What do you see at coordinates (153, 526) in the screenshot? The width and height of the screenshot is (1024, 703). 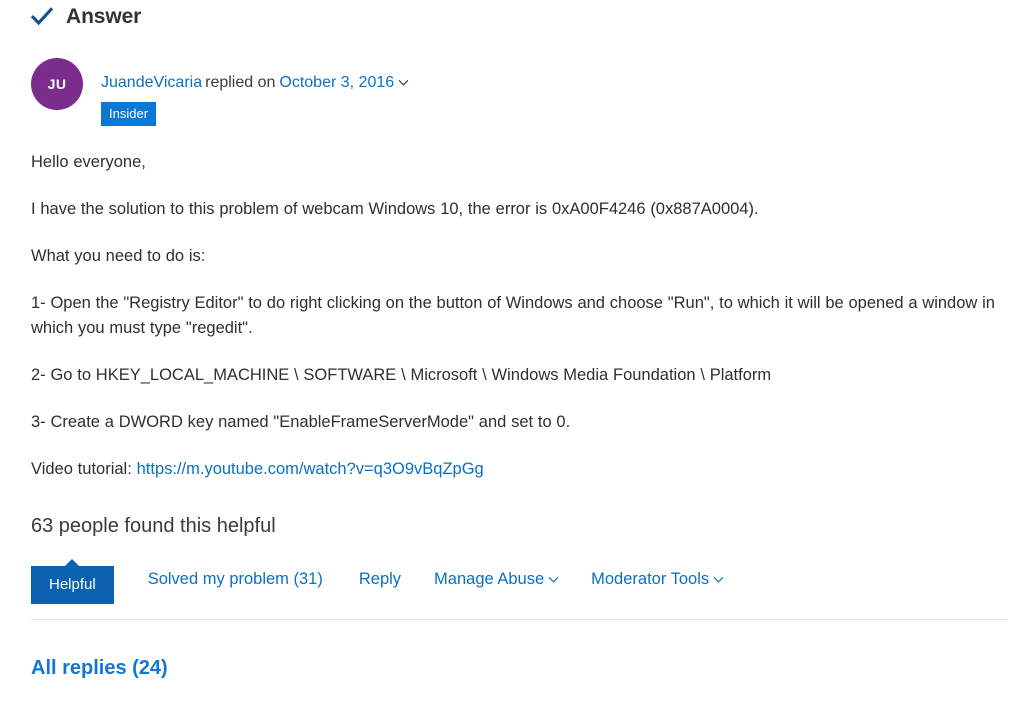 I see `helpful-count-text: 63 people found this helpful` at bounding box center [153, 526].